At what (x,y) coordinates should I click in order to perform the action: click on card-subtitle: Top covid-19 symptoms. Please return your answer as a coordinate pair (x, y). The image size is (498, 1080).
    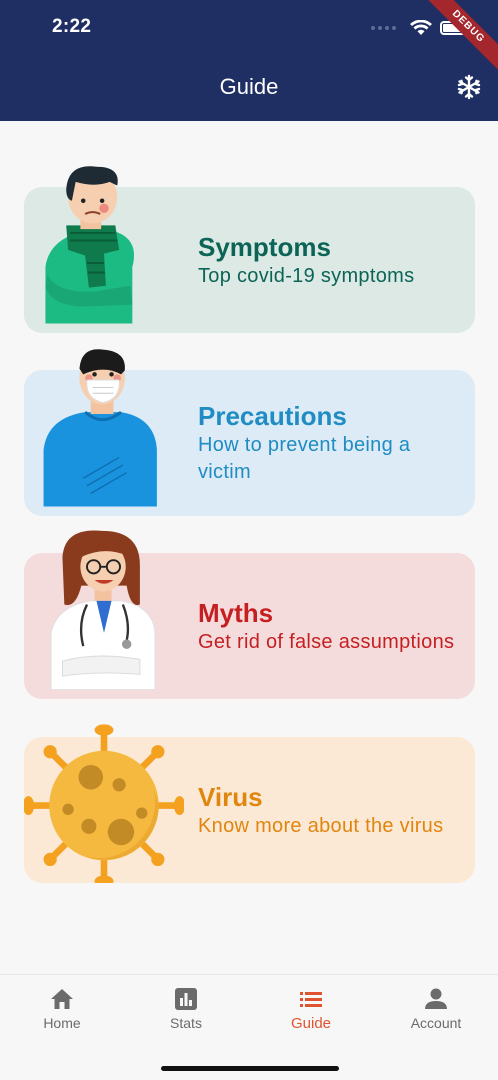
    Looking at the image, I should click on (306, 275).